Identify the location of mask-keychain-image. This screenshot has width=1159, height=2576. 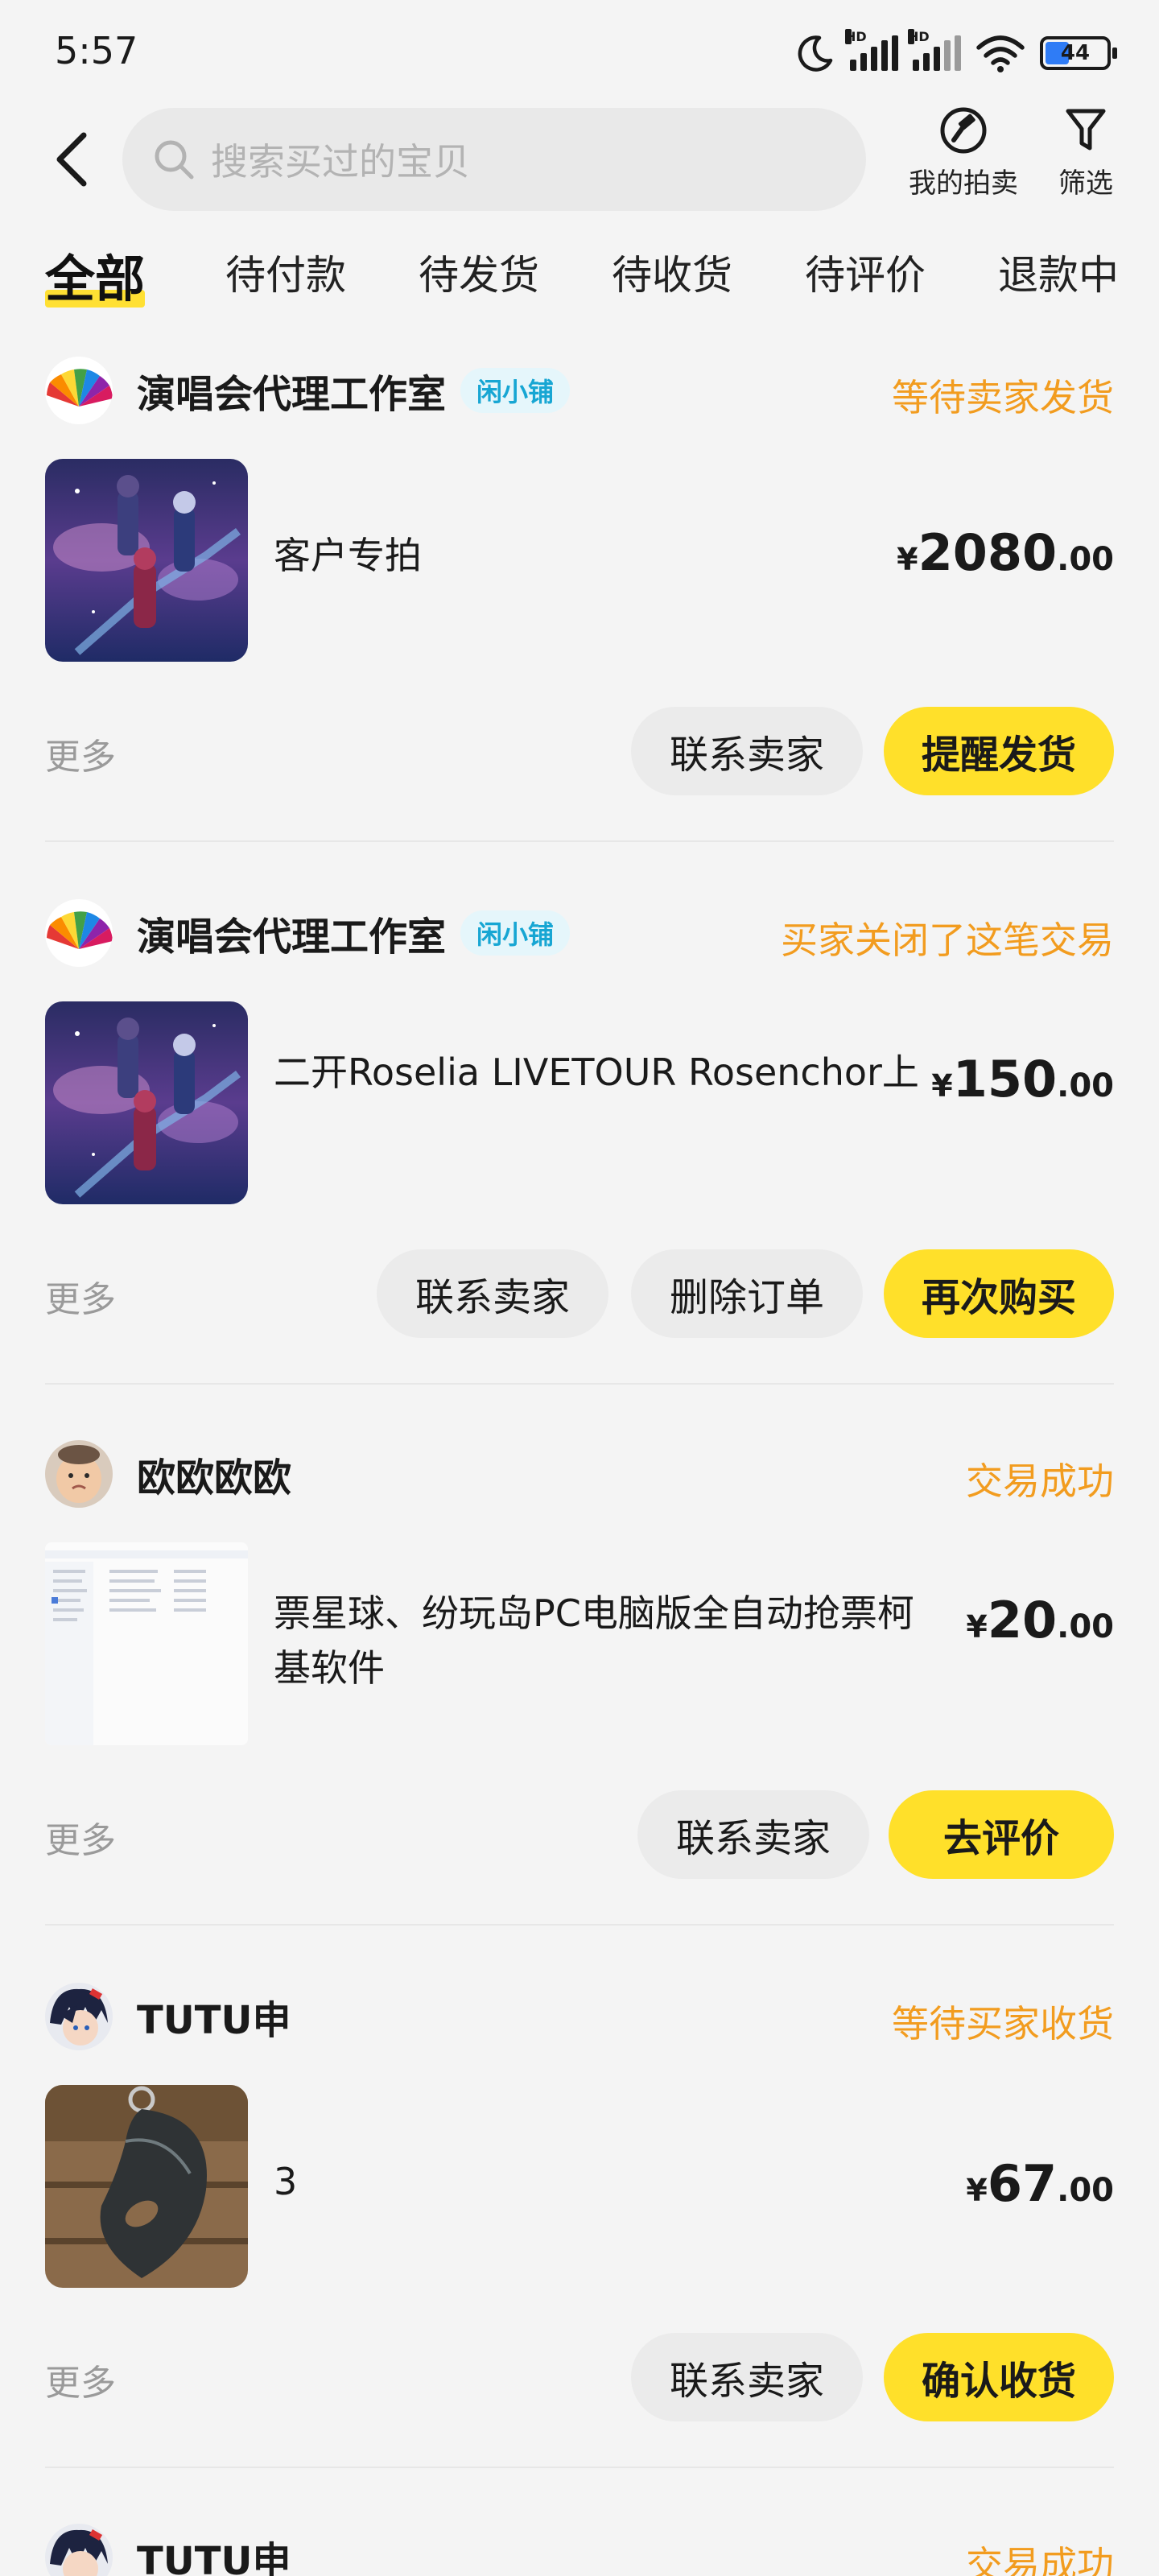
(146, 2186).